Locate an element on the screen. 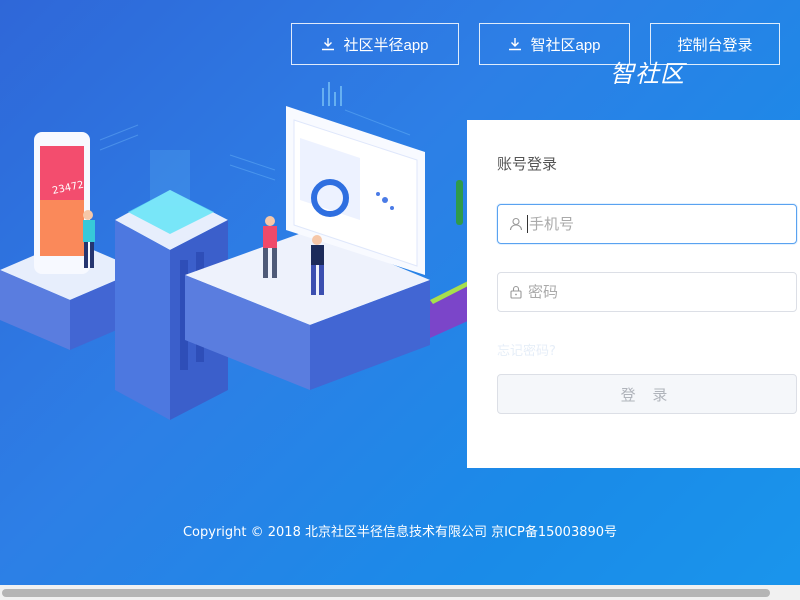 This screenshot has height=600, width=800. forgot-password-link: 忘记密码? is located at coordinates (526, 349).